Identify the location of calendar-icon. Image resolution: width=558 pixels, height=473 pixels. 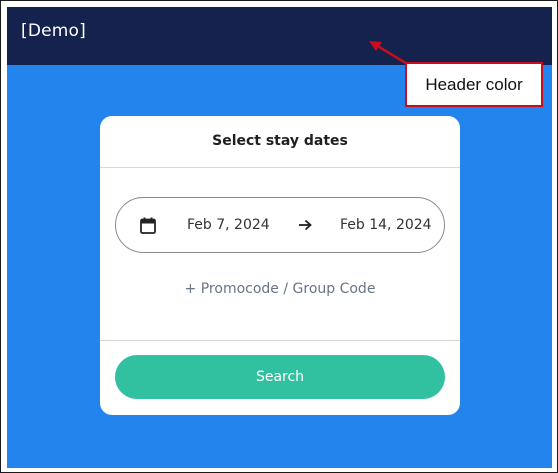
(148, 225).